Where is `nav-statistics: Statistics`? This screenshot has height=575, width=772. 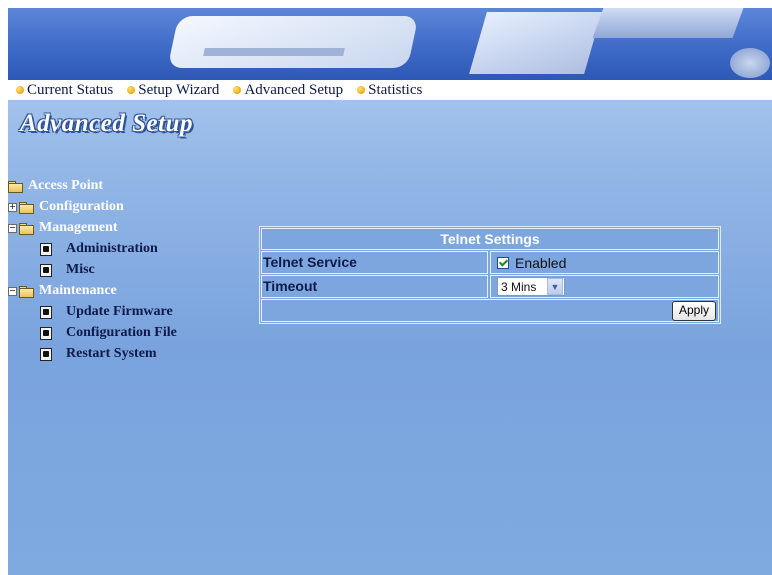
nav-statistics: Statistics is located at coordinates (389, 90).